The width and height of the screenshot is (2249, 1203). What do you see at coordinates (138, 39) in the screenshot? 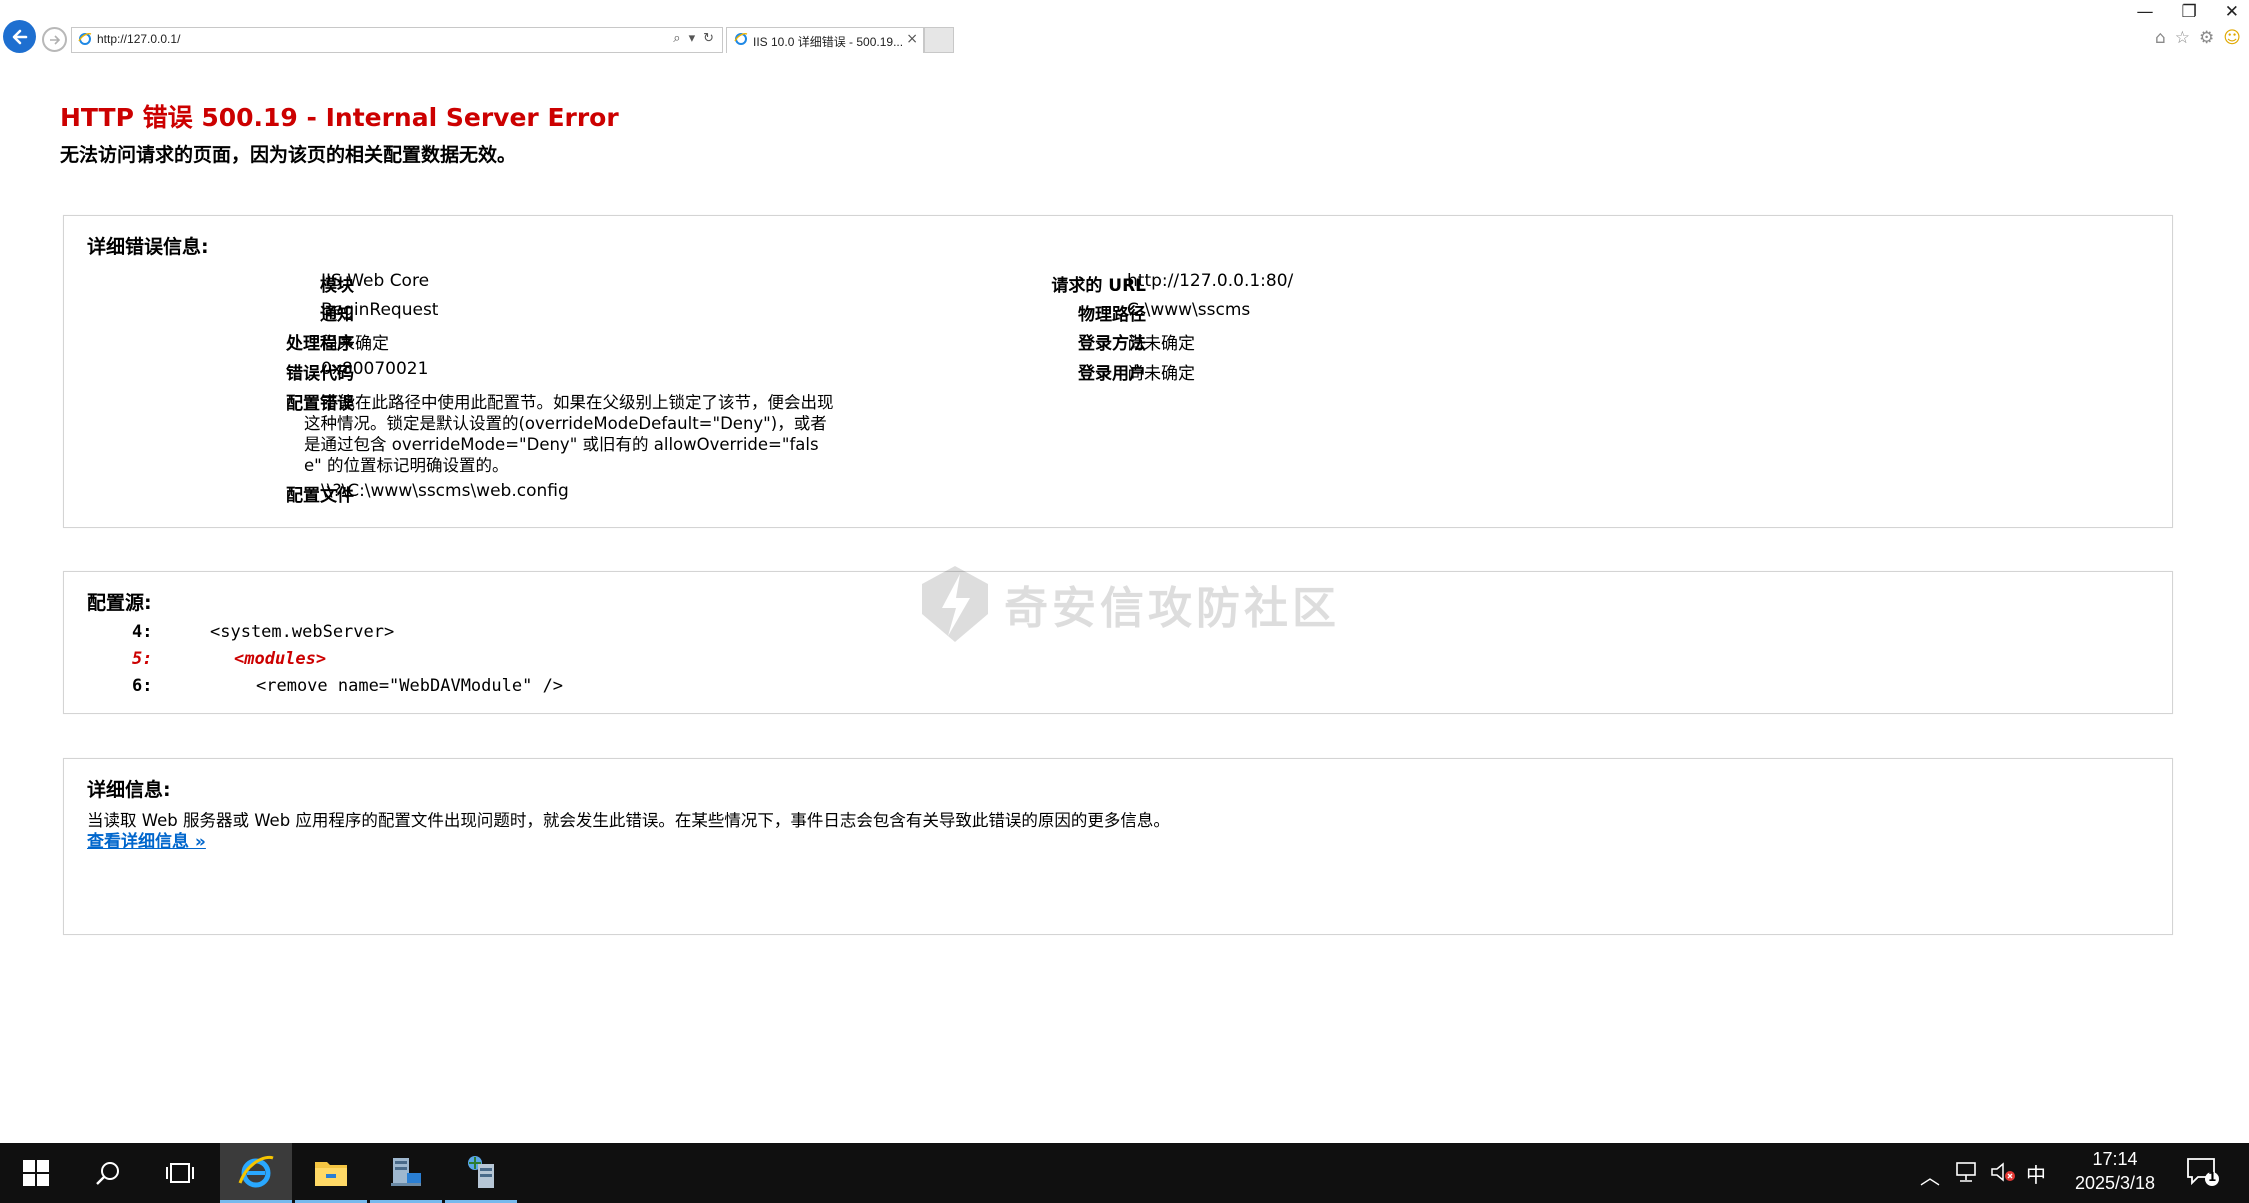
I see `address-text: http://127.0.0.1/` at bounding box center [138, 39].